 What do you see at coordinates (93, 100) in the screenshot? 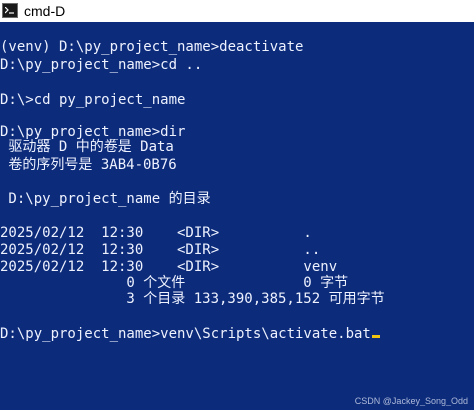
I see `console-line: D:\>cd py_project_name` at bounding box center [93, 100].